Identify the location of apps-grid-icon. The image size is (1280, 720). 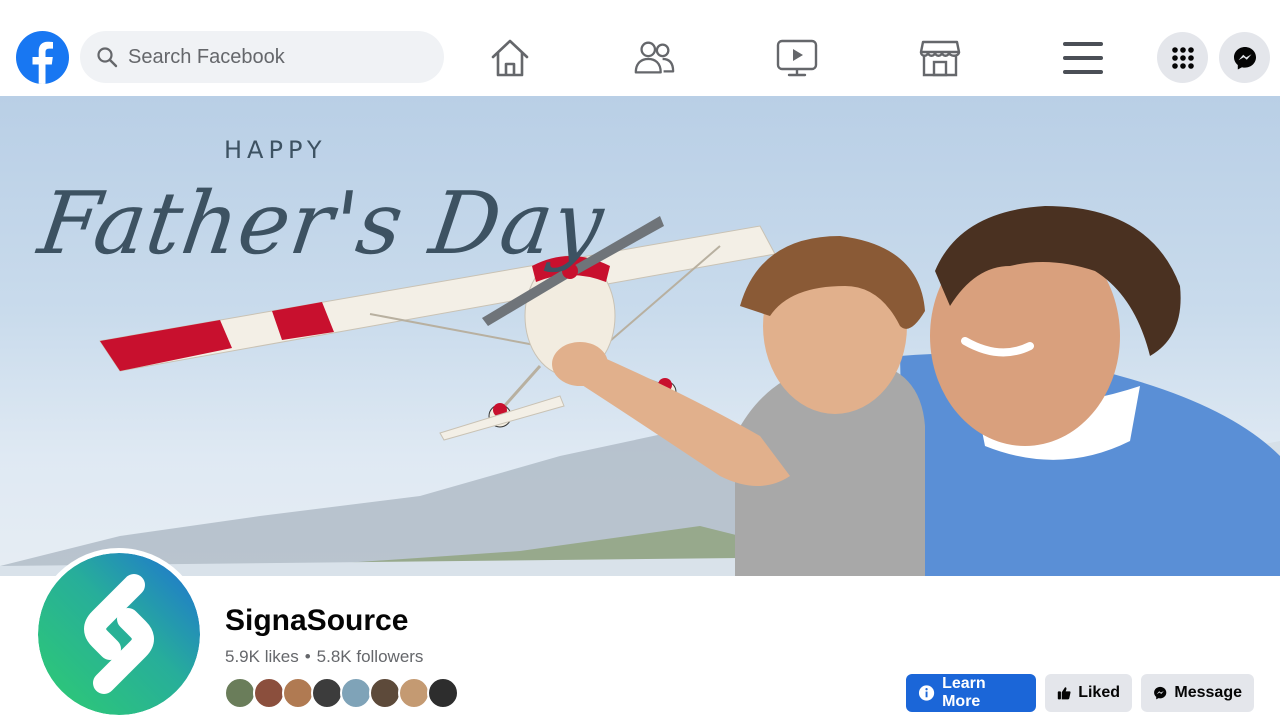
(1182, 57).